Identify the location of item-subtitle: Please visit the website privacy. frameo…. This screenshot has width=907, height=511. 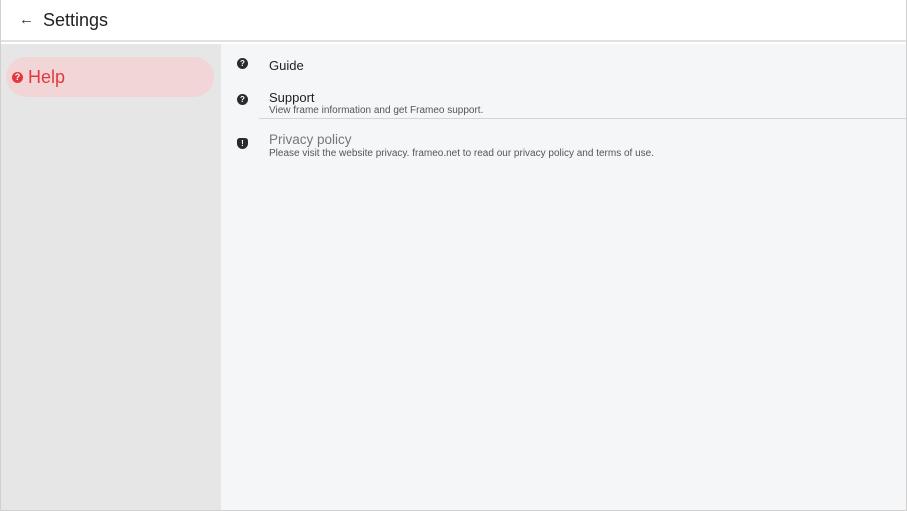
(461, 153).